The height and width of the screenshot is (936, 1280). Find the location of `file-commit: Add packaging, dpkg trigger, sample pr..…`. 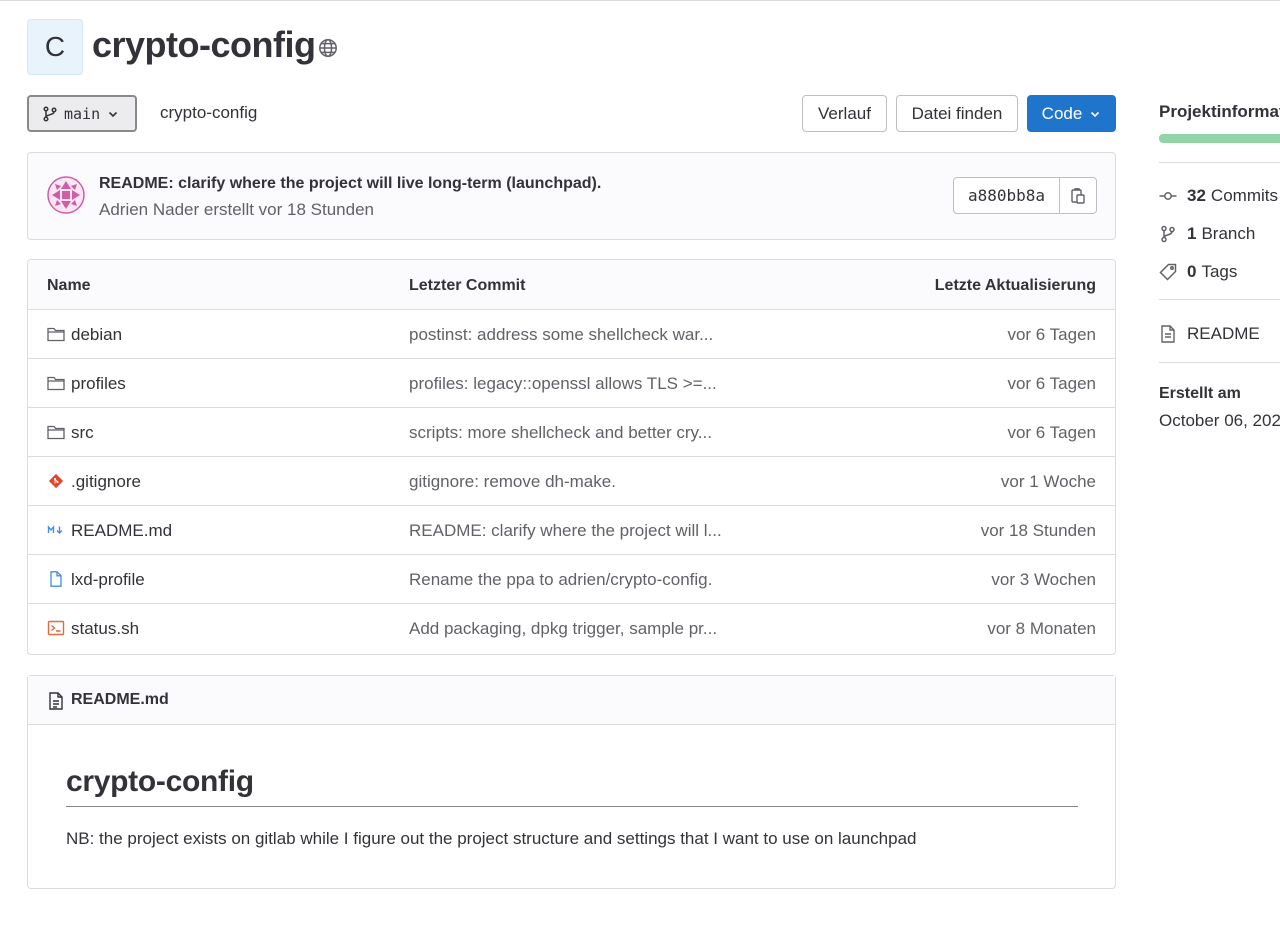

file-commit: Add packaging, dpkg trigger, sample pr..… is located at coordinates (563, 629).